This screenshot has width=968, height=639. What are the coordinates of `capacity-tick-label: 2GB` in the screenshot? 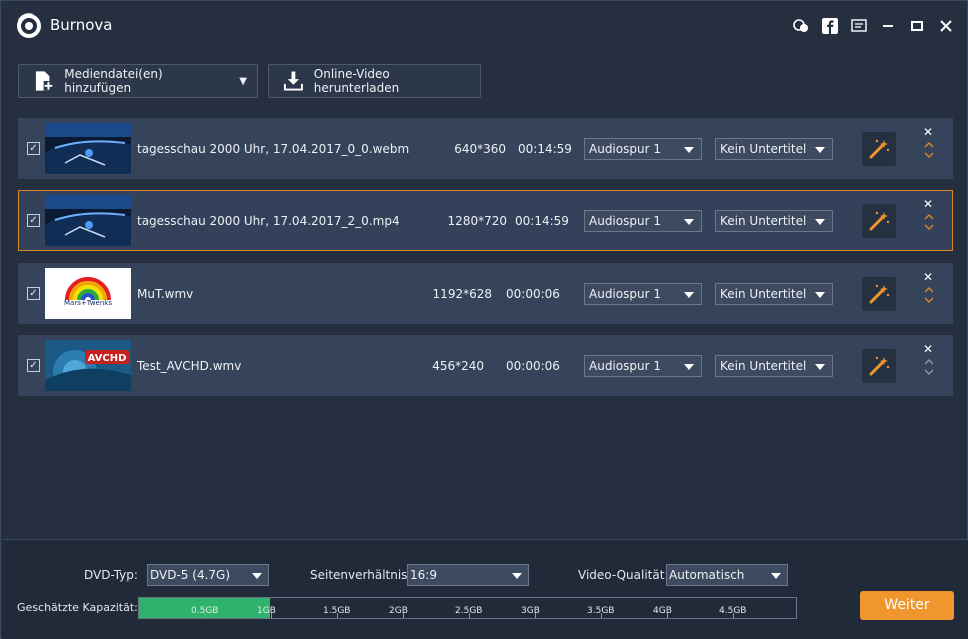 It's located at (398, 611).